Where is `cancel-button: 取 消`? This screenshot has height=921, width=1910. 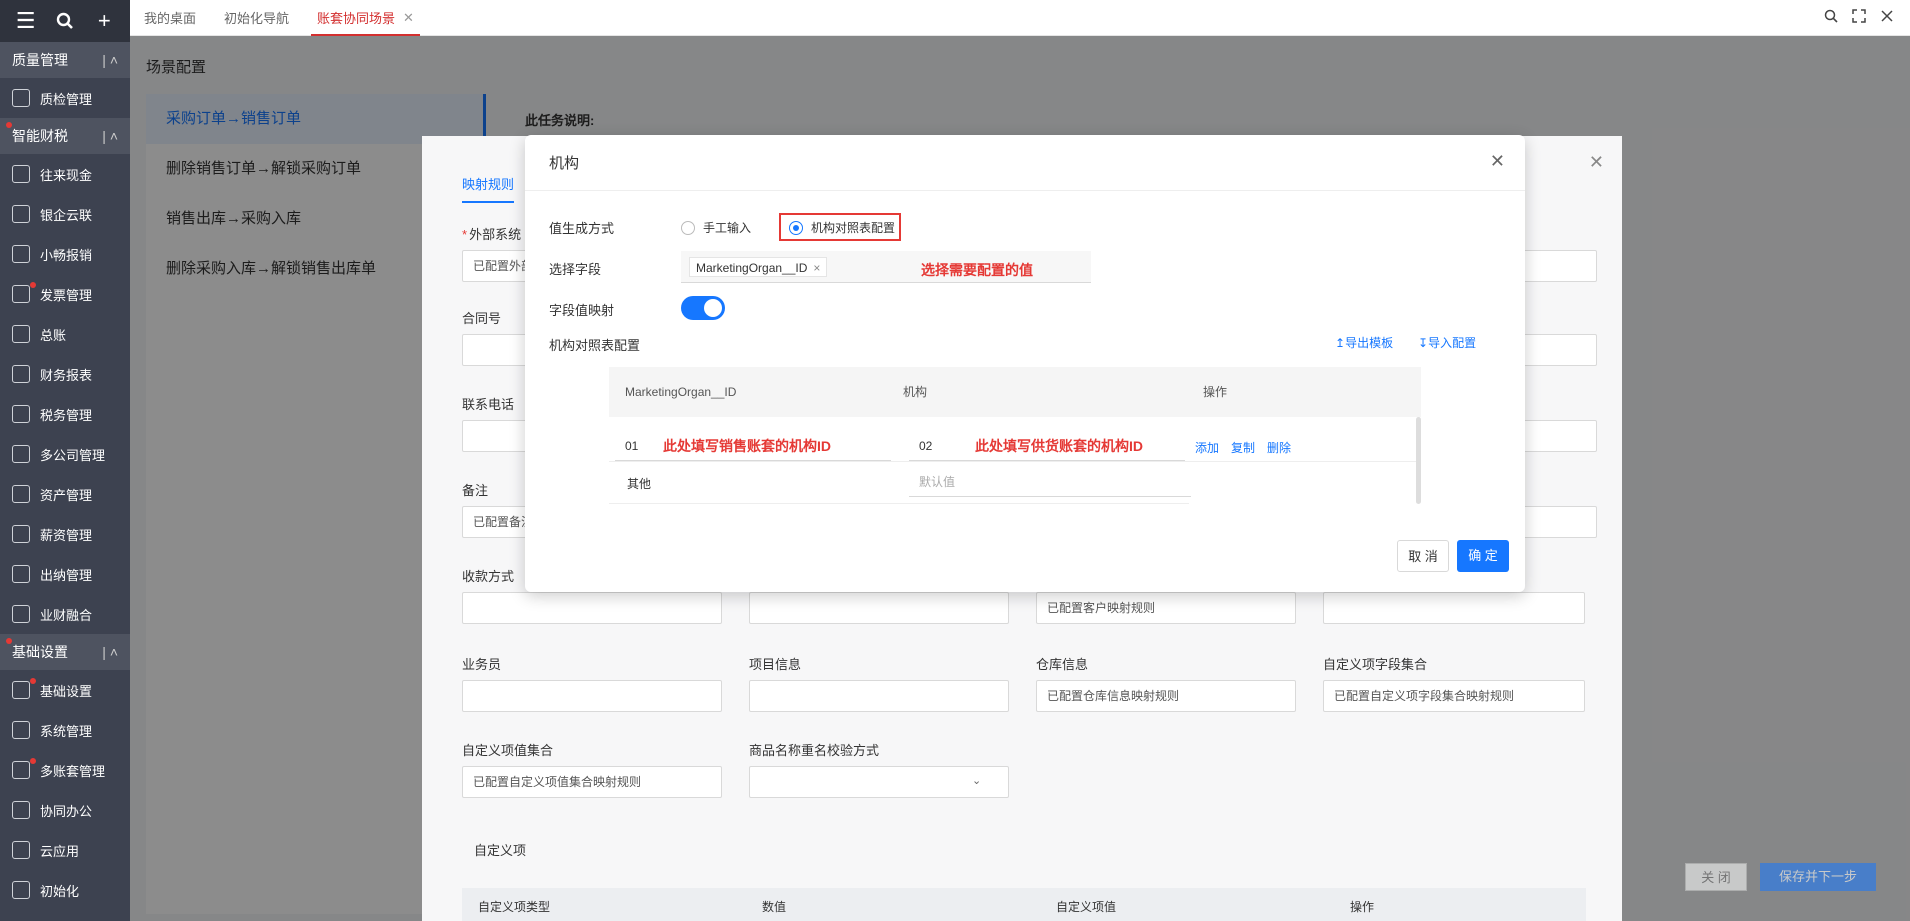 cancel-button: 取 消 is located at coordinates (1423, 556).